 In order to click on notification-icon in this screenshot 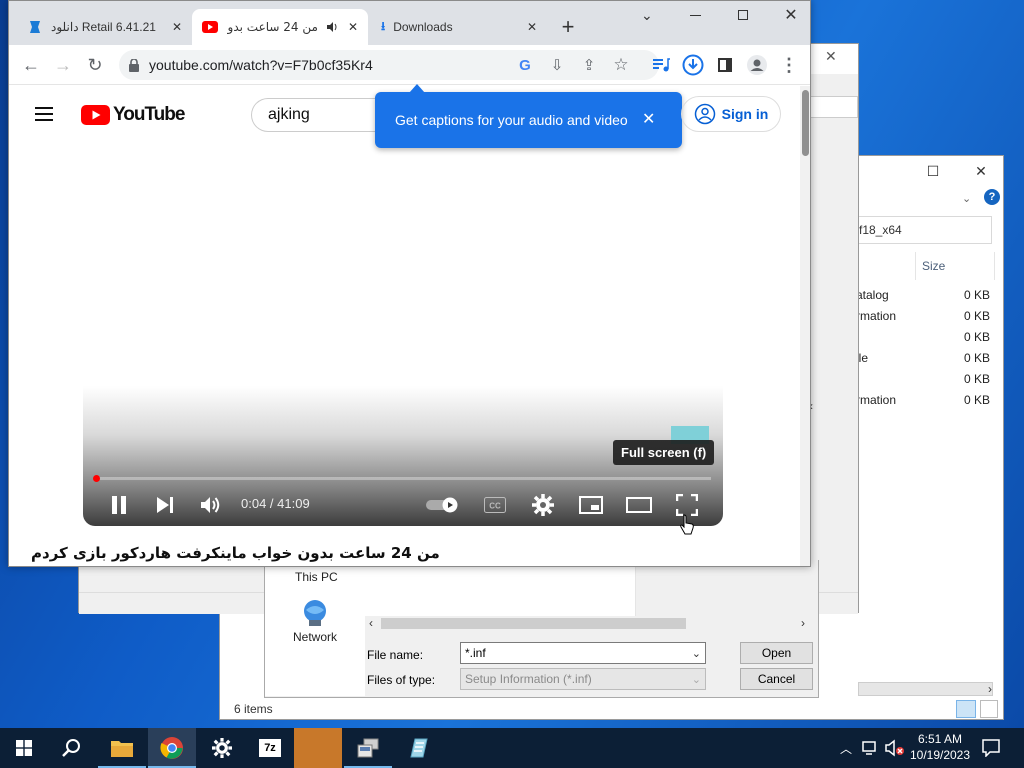, I will do `click(991, 748)`.